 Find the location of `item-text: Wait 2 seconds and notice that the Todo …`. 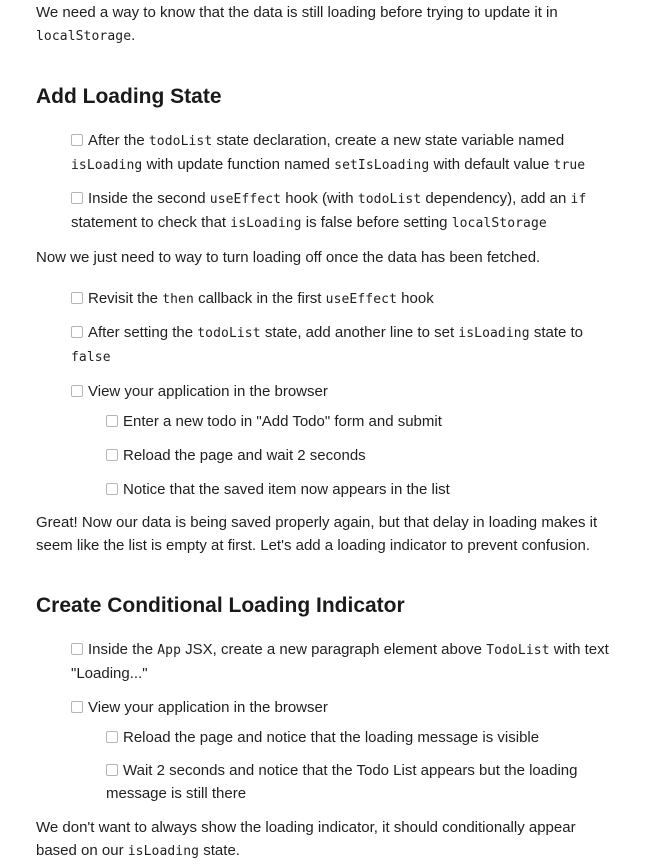

item-text: Wait 2 seconds and notice that the Todo … is located at coordinates (350, 770).